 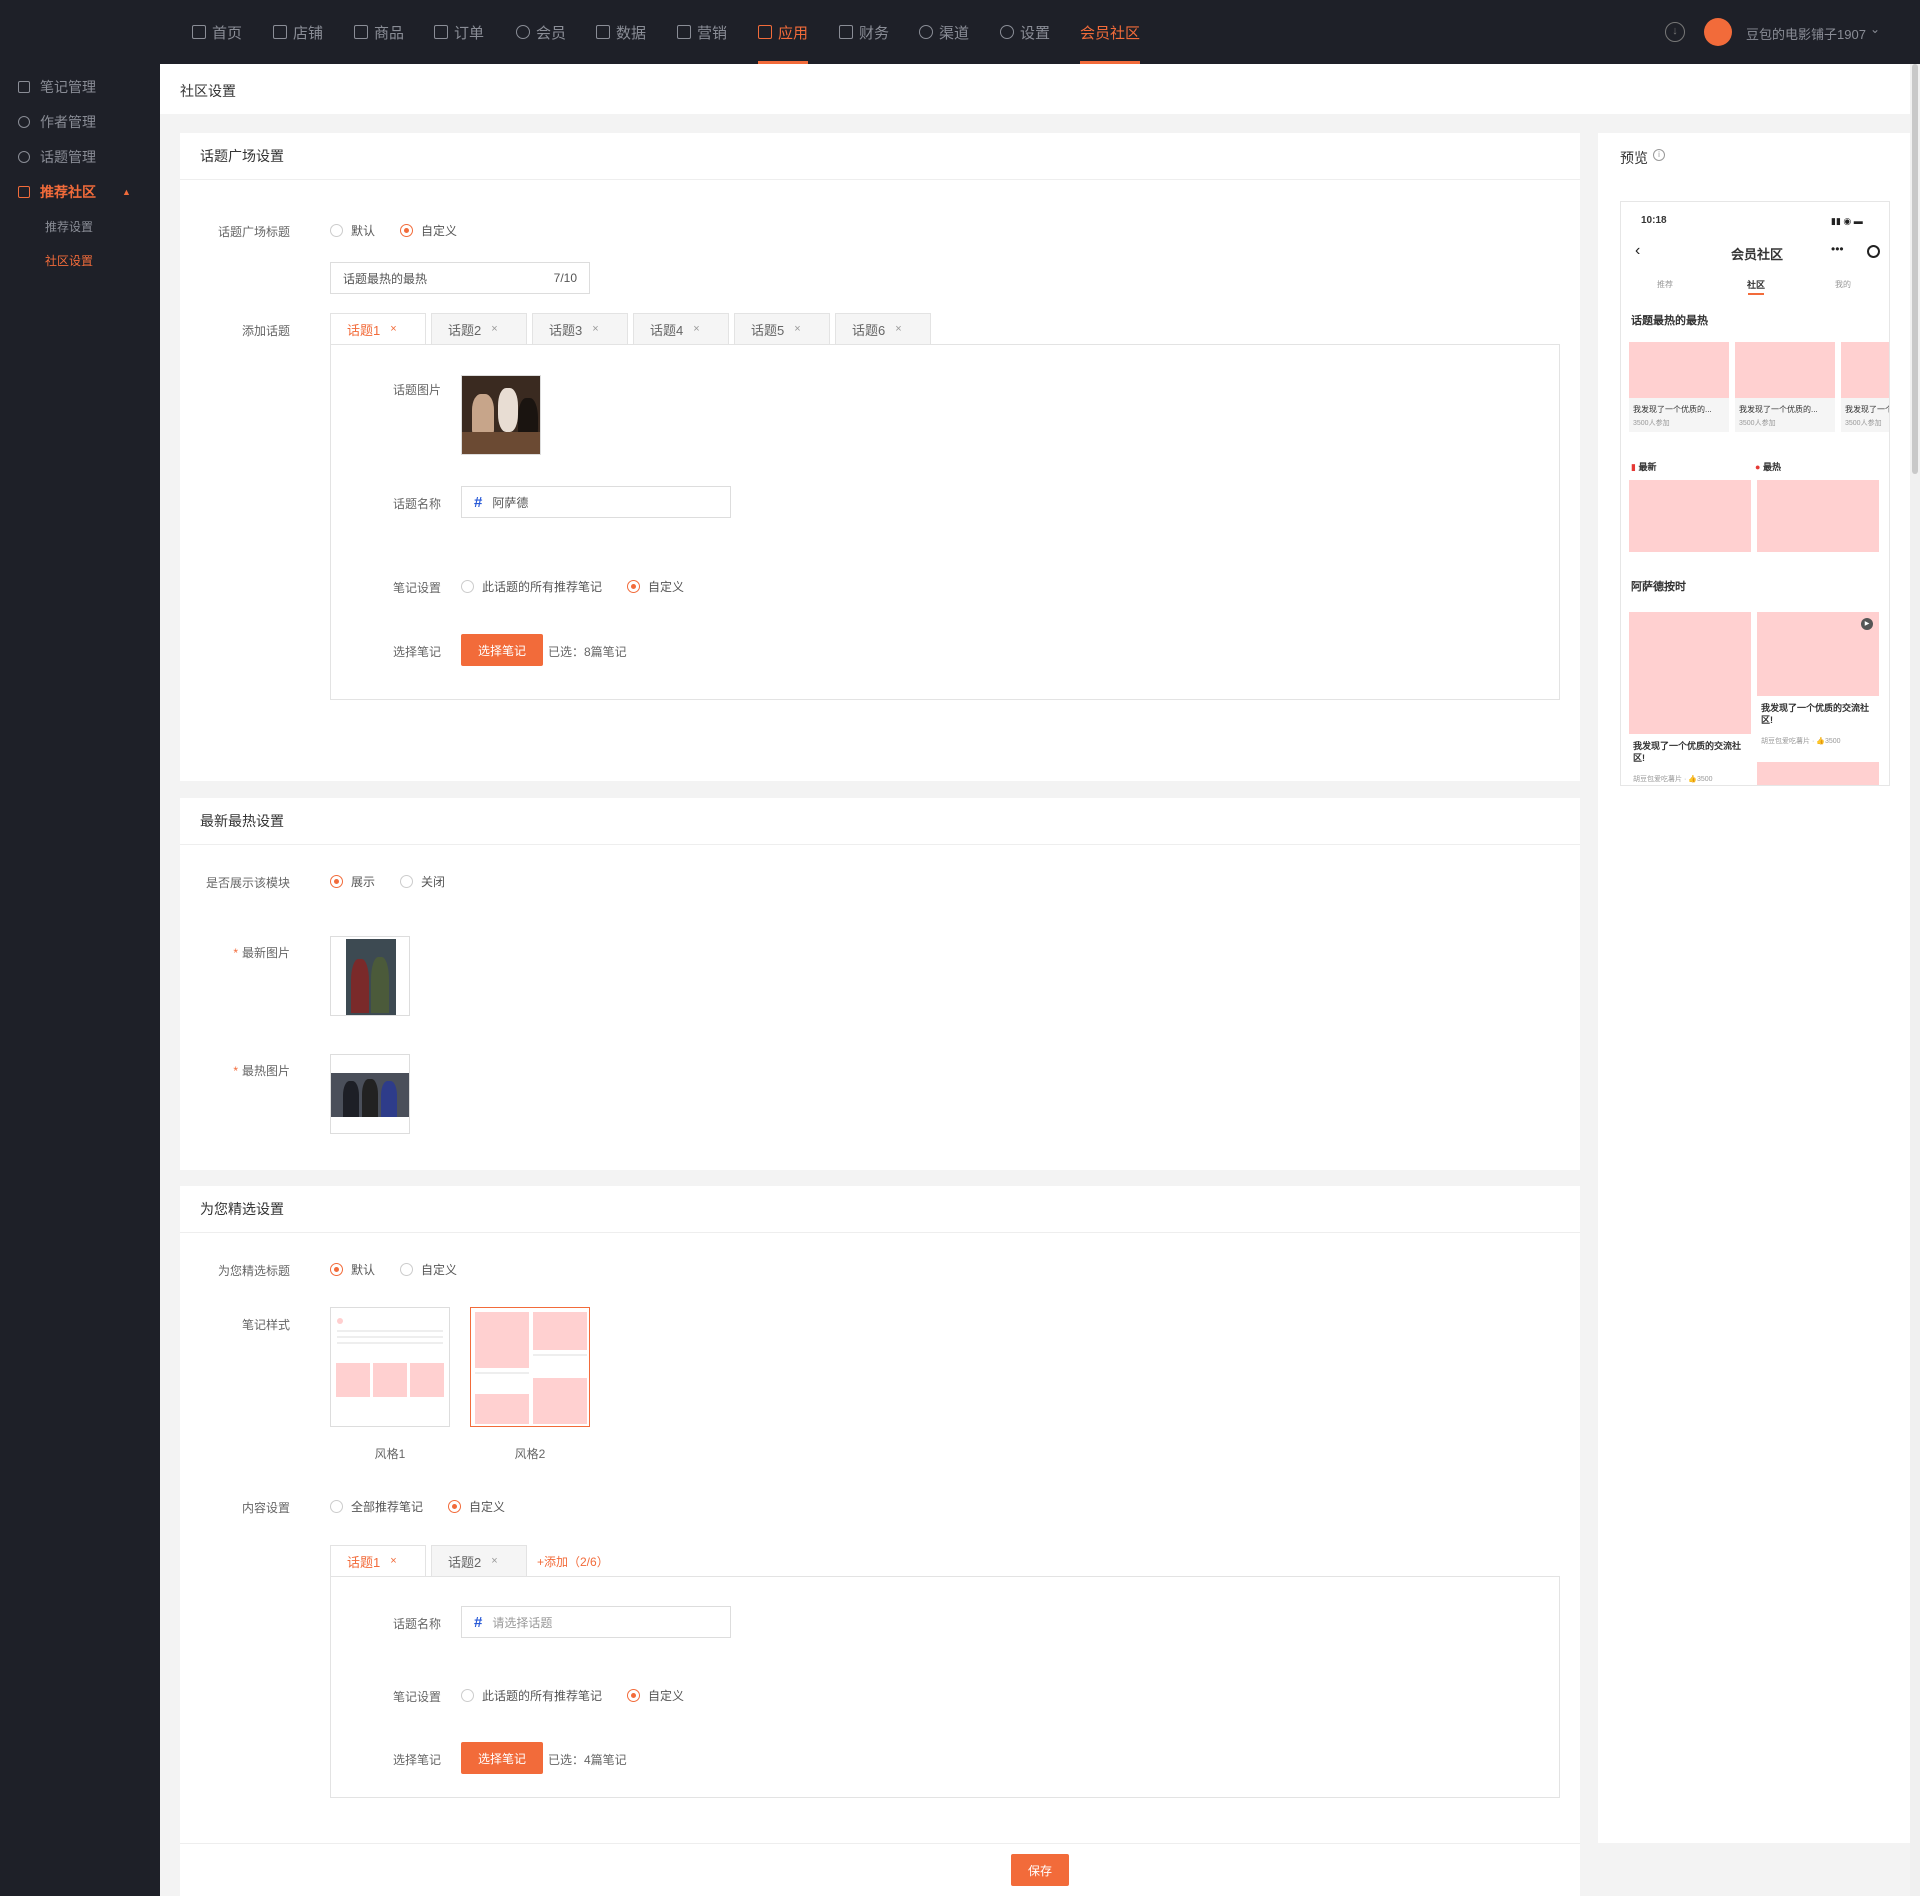 I want to click on sidebar-item-notes: 笔记管理, so click(x=57, y=87).